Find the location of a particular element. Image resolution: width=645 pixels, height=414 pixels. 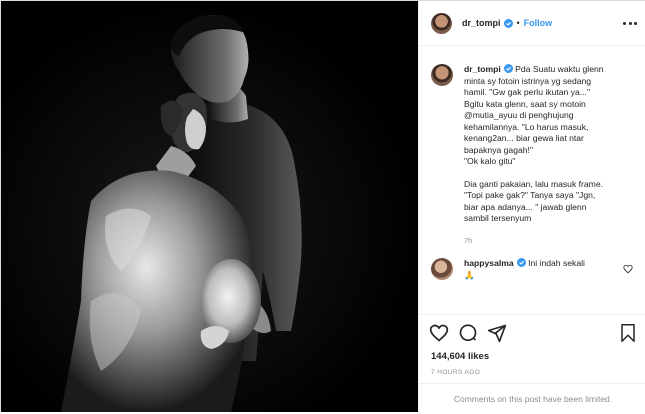

caption-line: biar apa adanya... " jawab glenn is located at coordinates (525, 206).